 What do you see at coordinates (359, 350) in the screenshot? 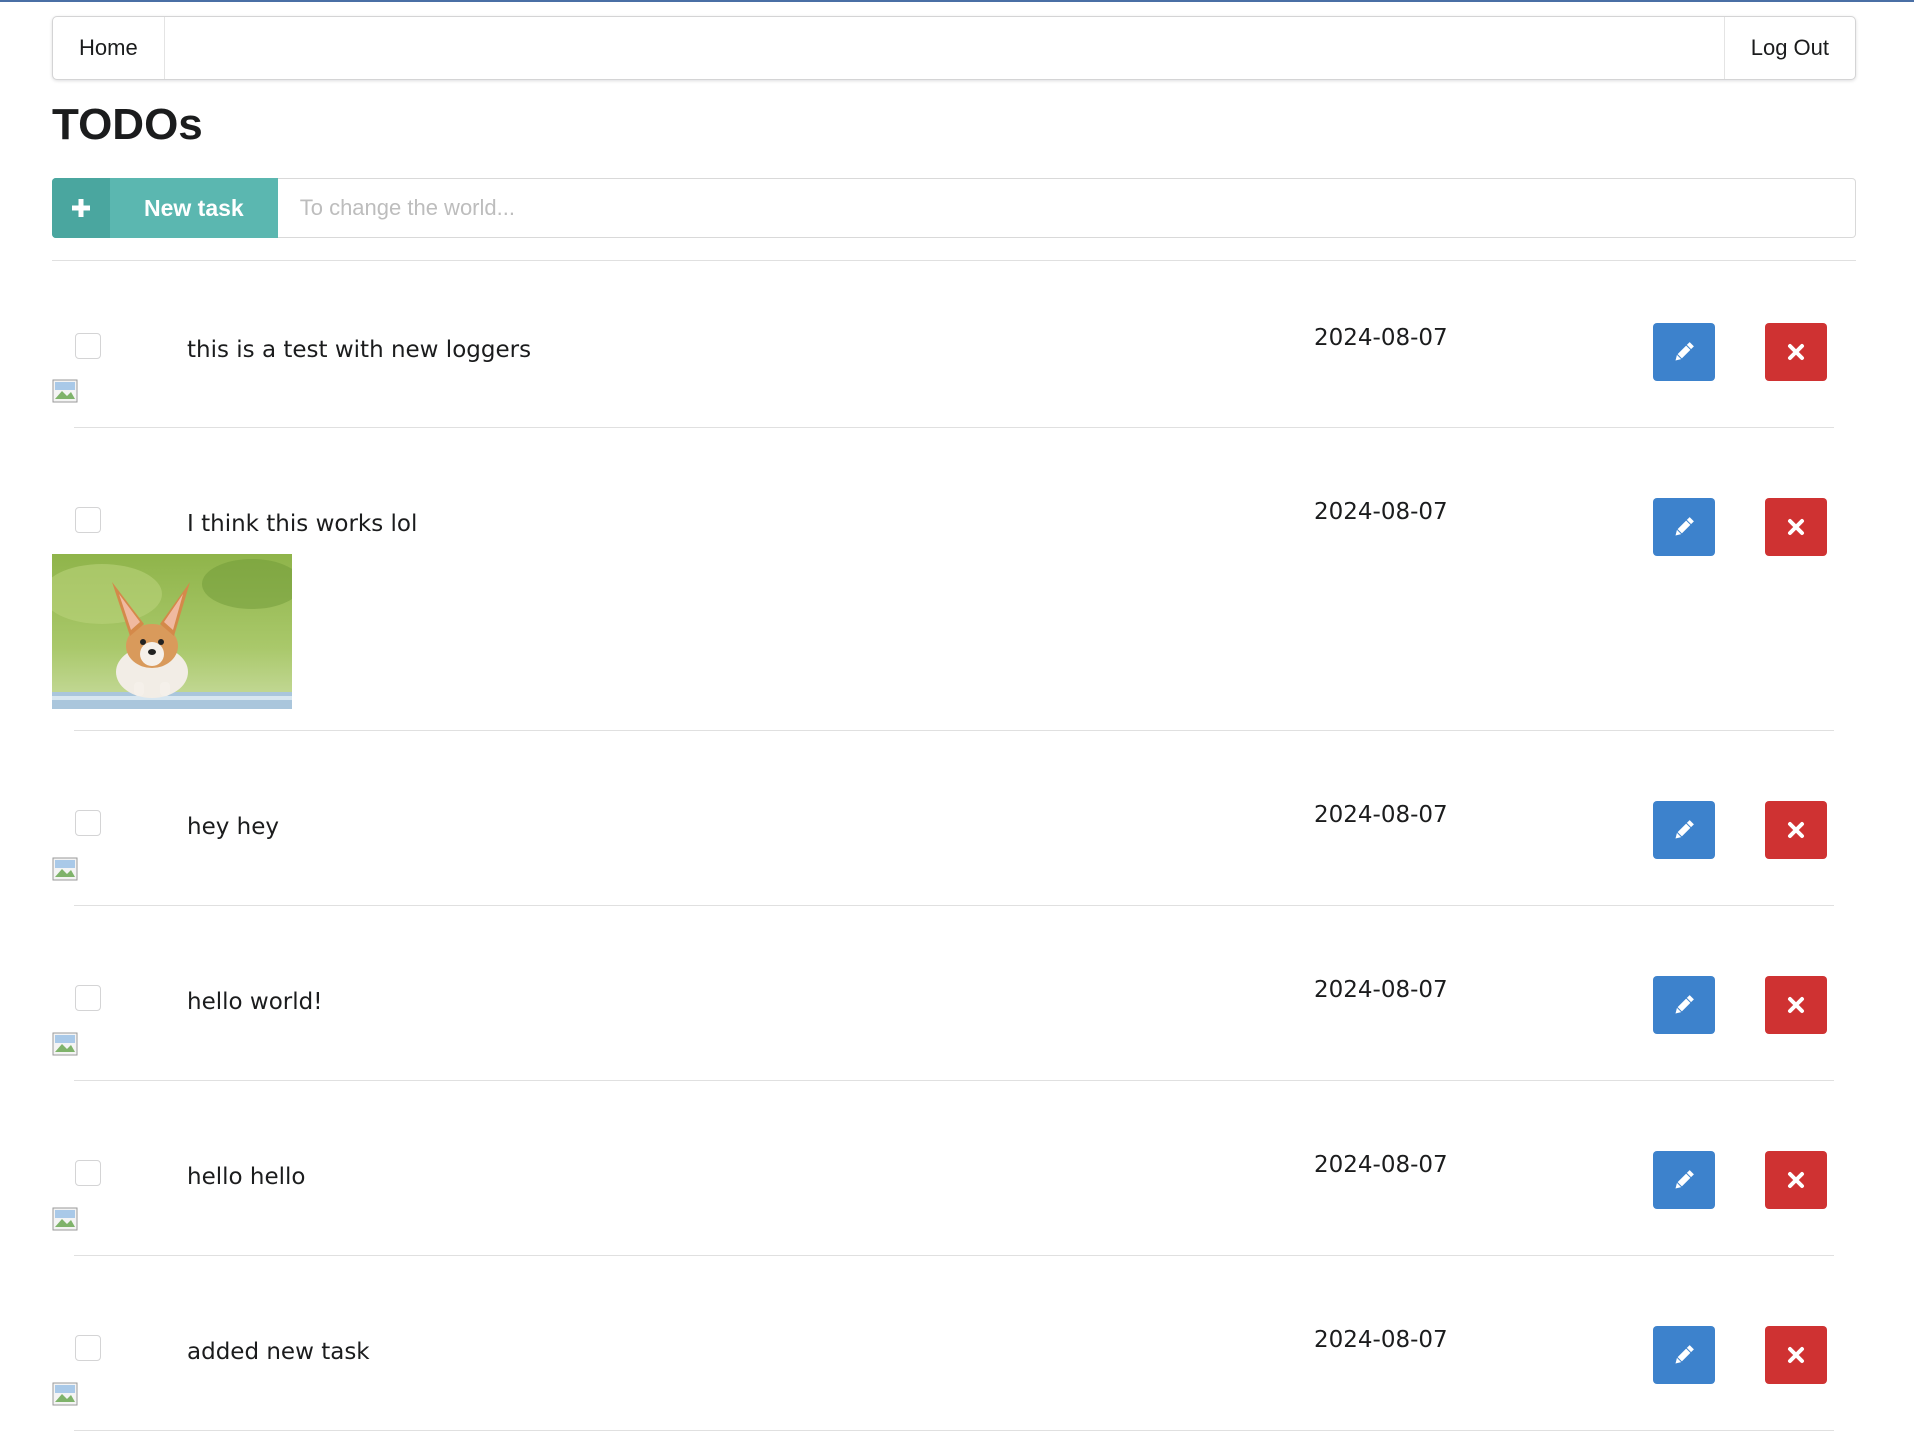
I see `task-text: this is a test with new loggers` at bounding box center [359, 350].